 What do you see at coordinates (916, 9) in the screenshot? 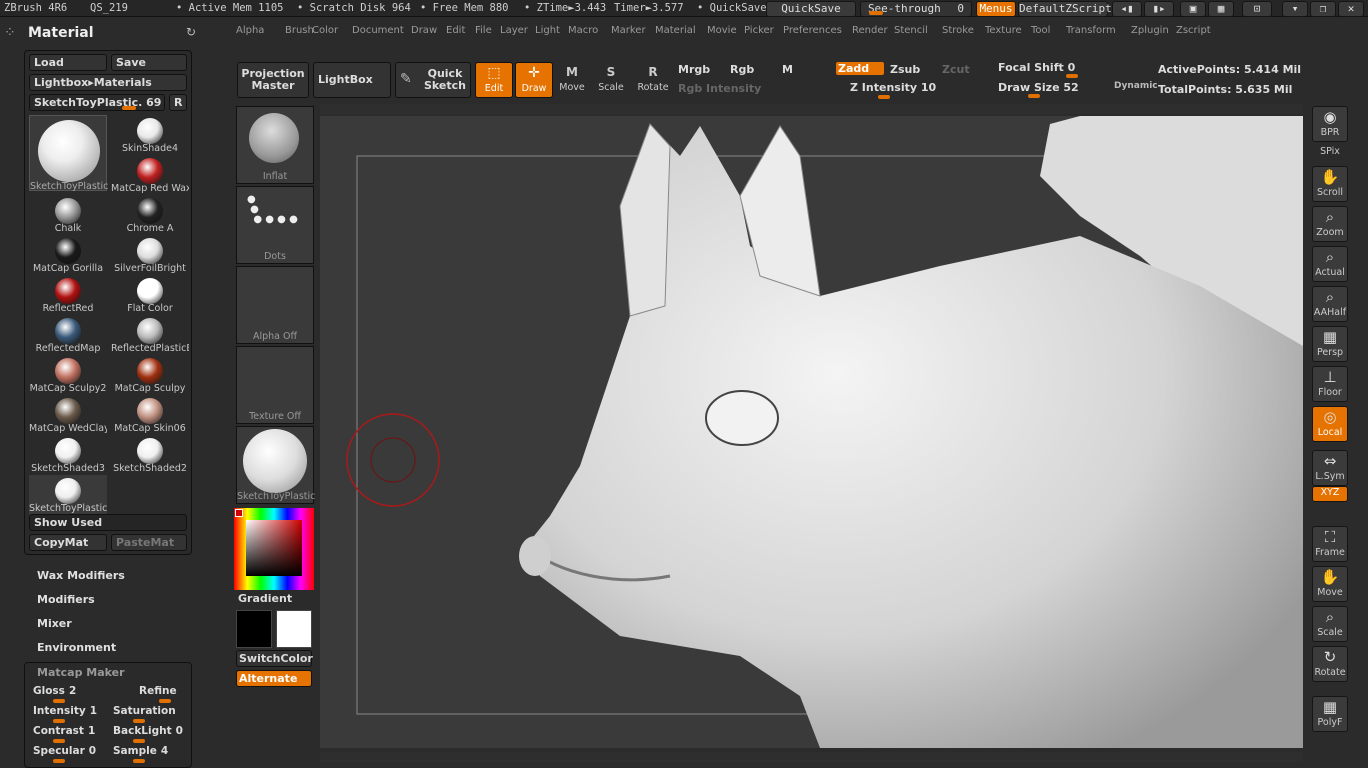
I see `see-through-slider: See-through 0` at bounding box center [916, 9].